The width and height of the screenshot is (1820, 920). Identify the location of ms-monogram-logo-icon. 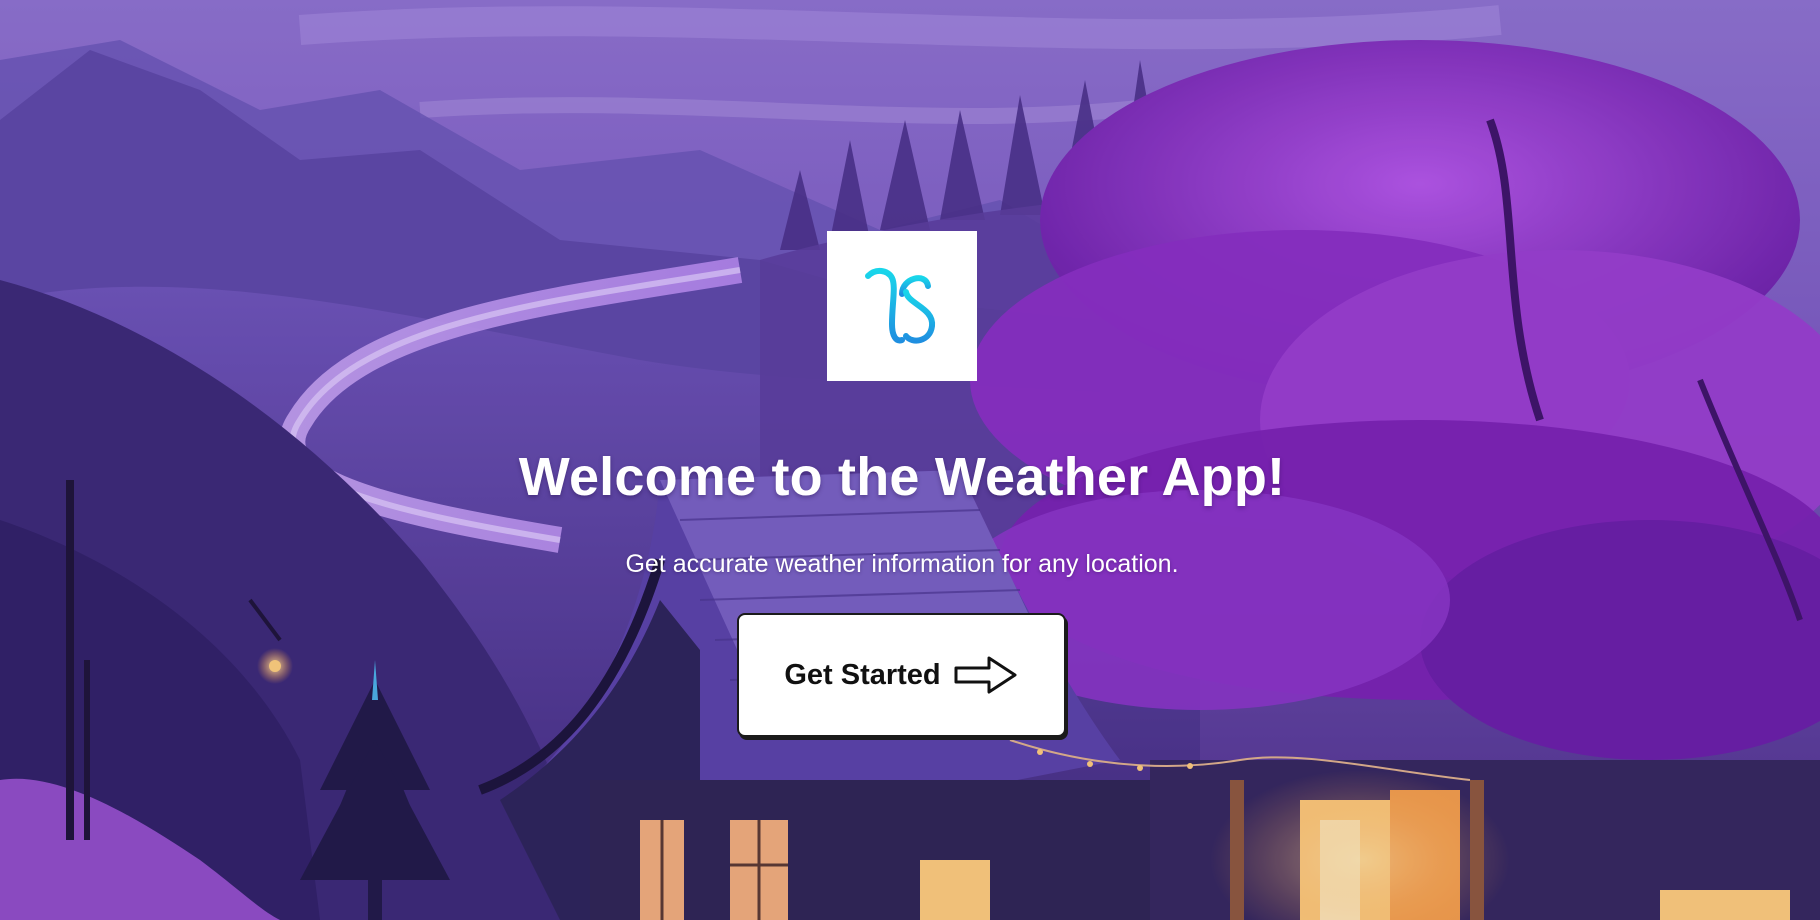
(900, 306).